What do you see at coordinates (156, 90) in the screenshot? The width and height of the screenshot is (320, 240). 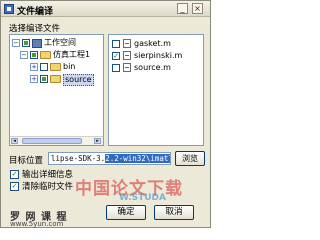 I see `file-list: gasket.m ✓ sierpinski.m source.m` at bounding box center [156, 90].